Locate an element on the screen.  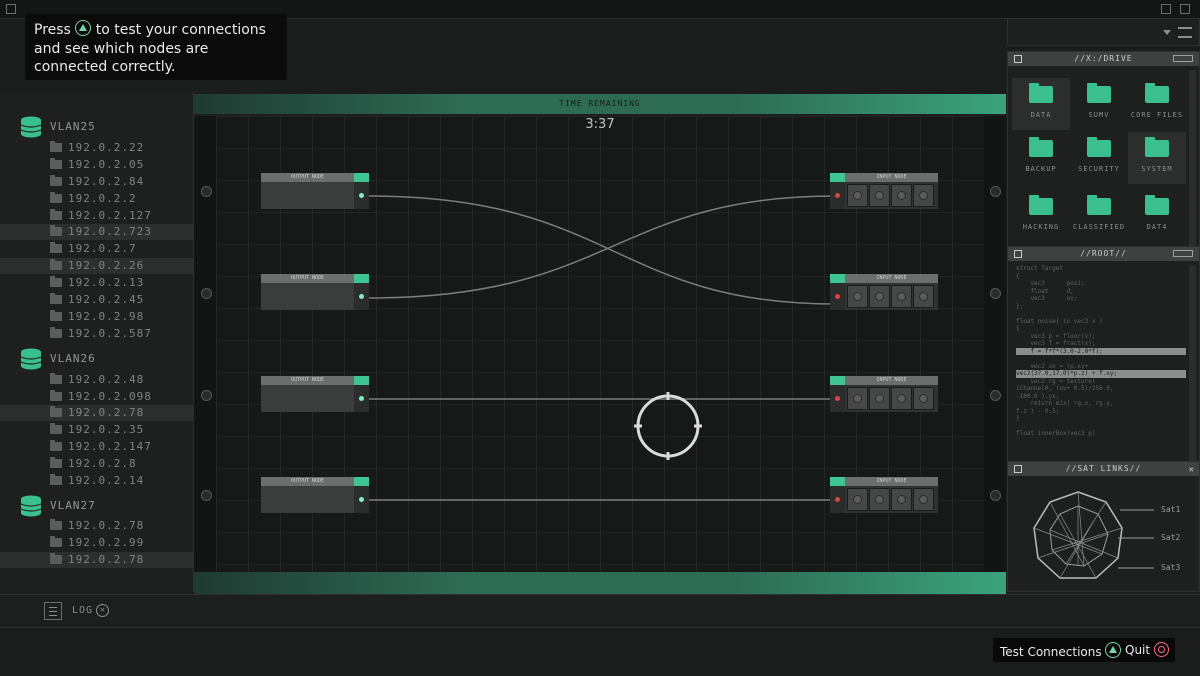
ip-item: 192.0.2.14 is located at coordinates (96, 481).